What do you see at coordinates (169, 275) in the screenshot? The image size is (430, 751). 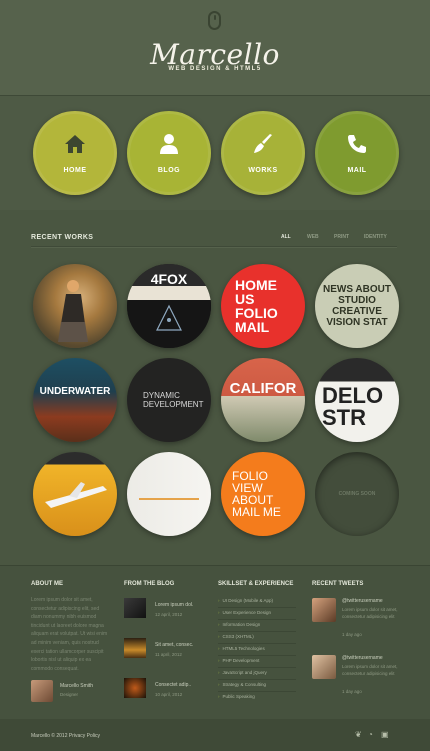 I see `work-4fox-label: 4FOX` at bounding box center [169, 275].